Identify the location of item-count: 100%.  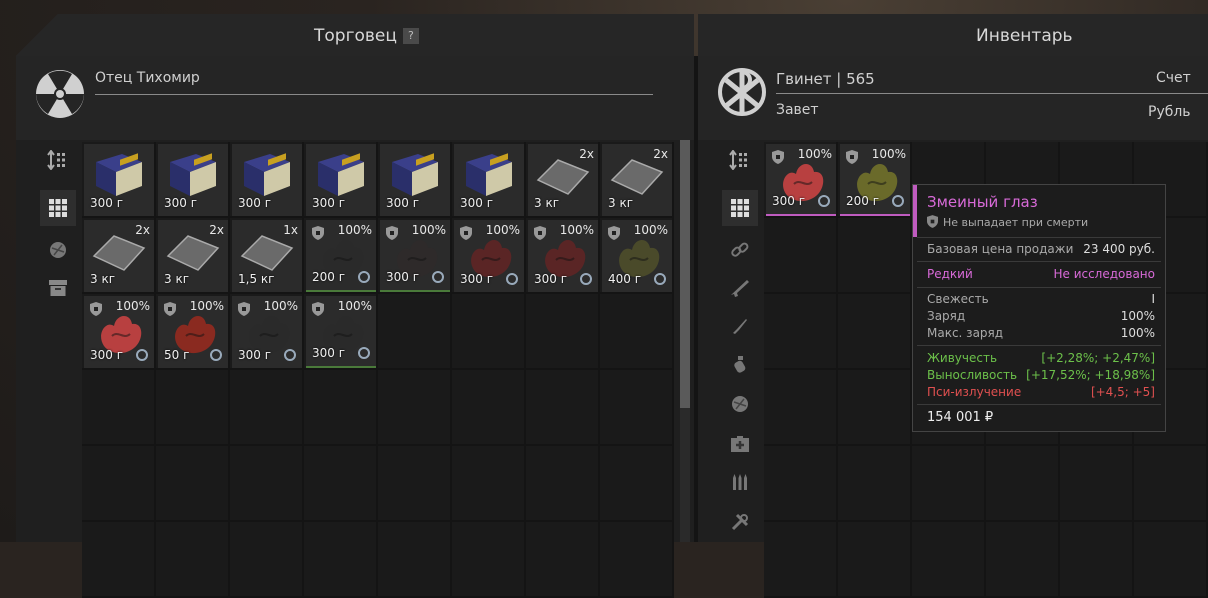
(428, 230).